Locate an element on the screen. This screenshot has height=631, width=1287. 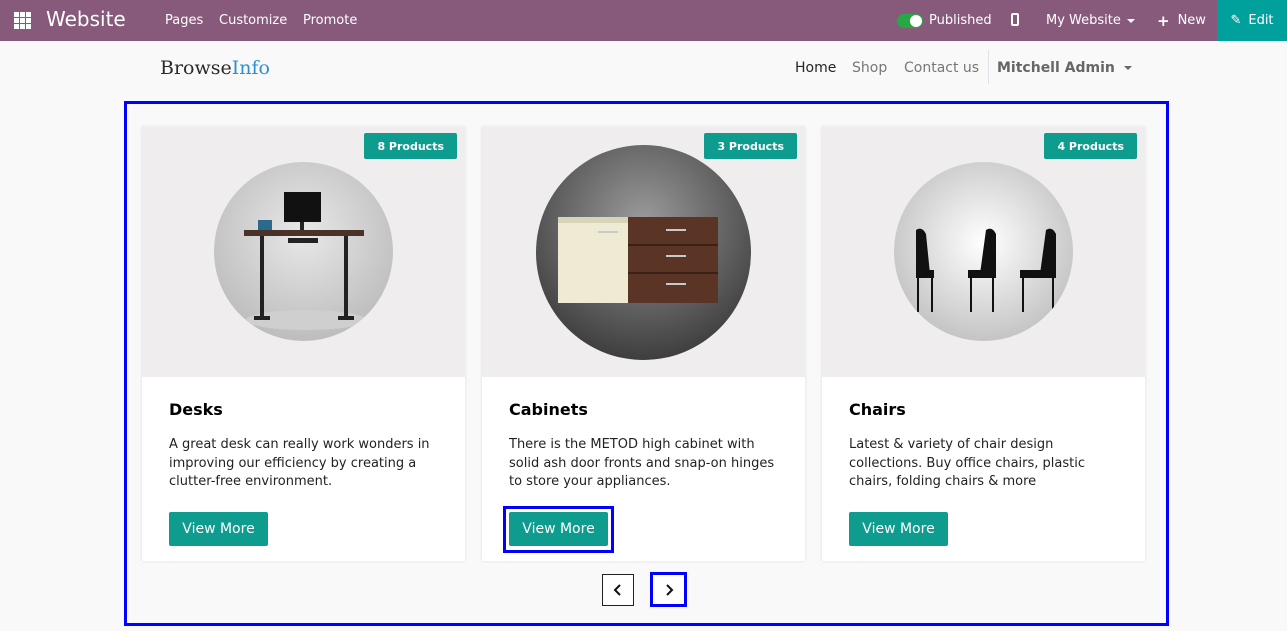
site-logo: BrowseInfo is located at coordinates (215, 68).